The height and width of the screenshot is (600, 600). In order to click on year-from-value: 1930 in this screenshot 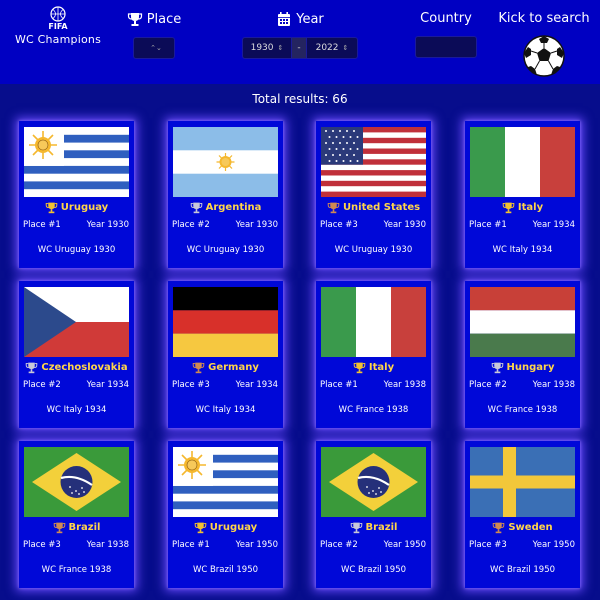, I will do `click(262, 48)`.